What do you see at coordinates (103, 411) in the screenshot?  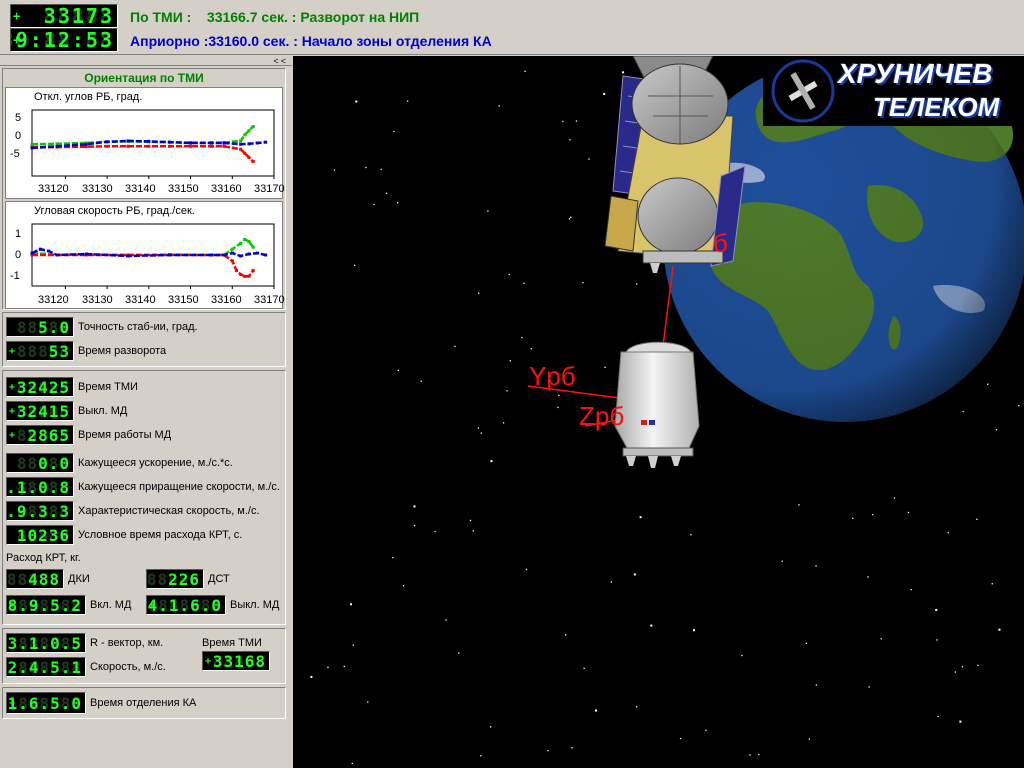 I see `param-label: Выкл. МД` at bounding box center [103, 411].